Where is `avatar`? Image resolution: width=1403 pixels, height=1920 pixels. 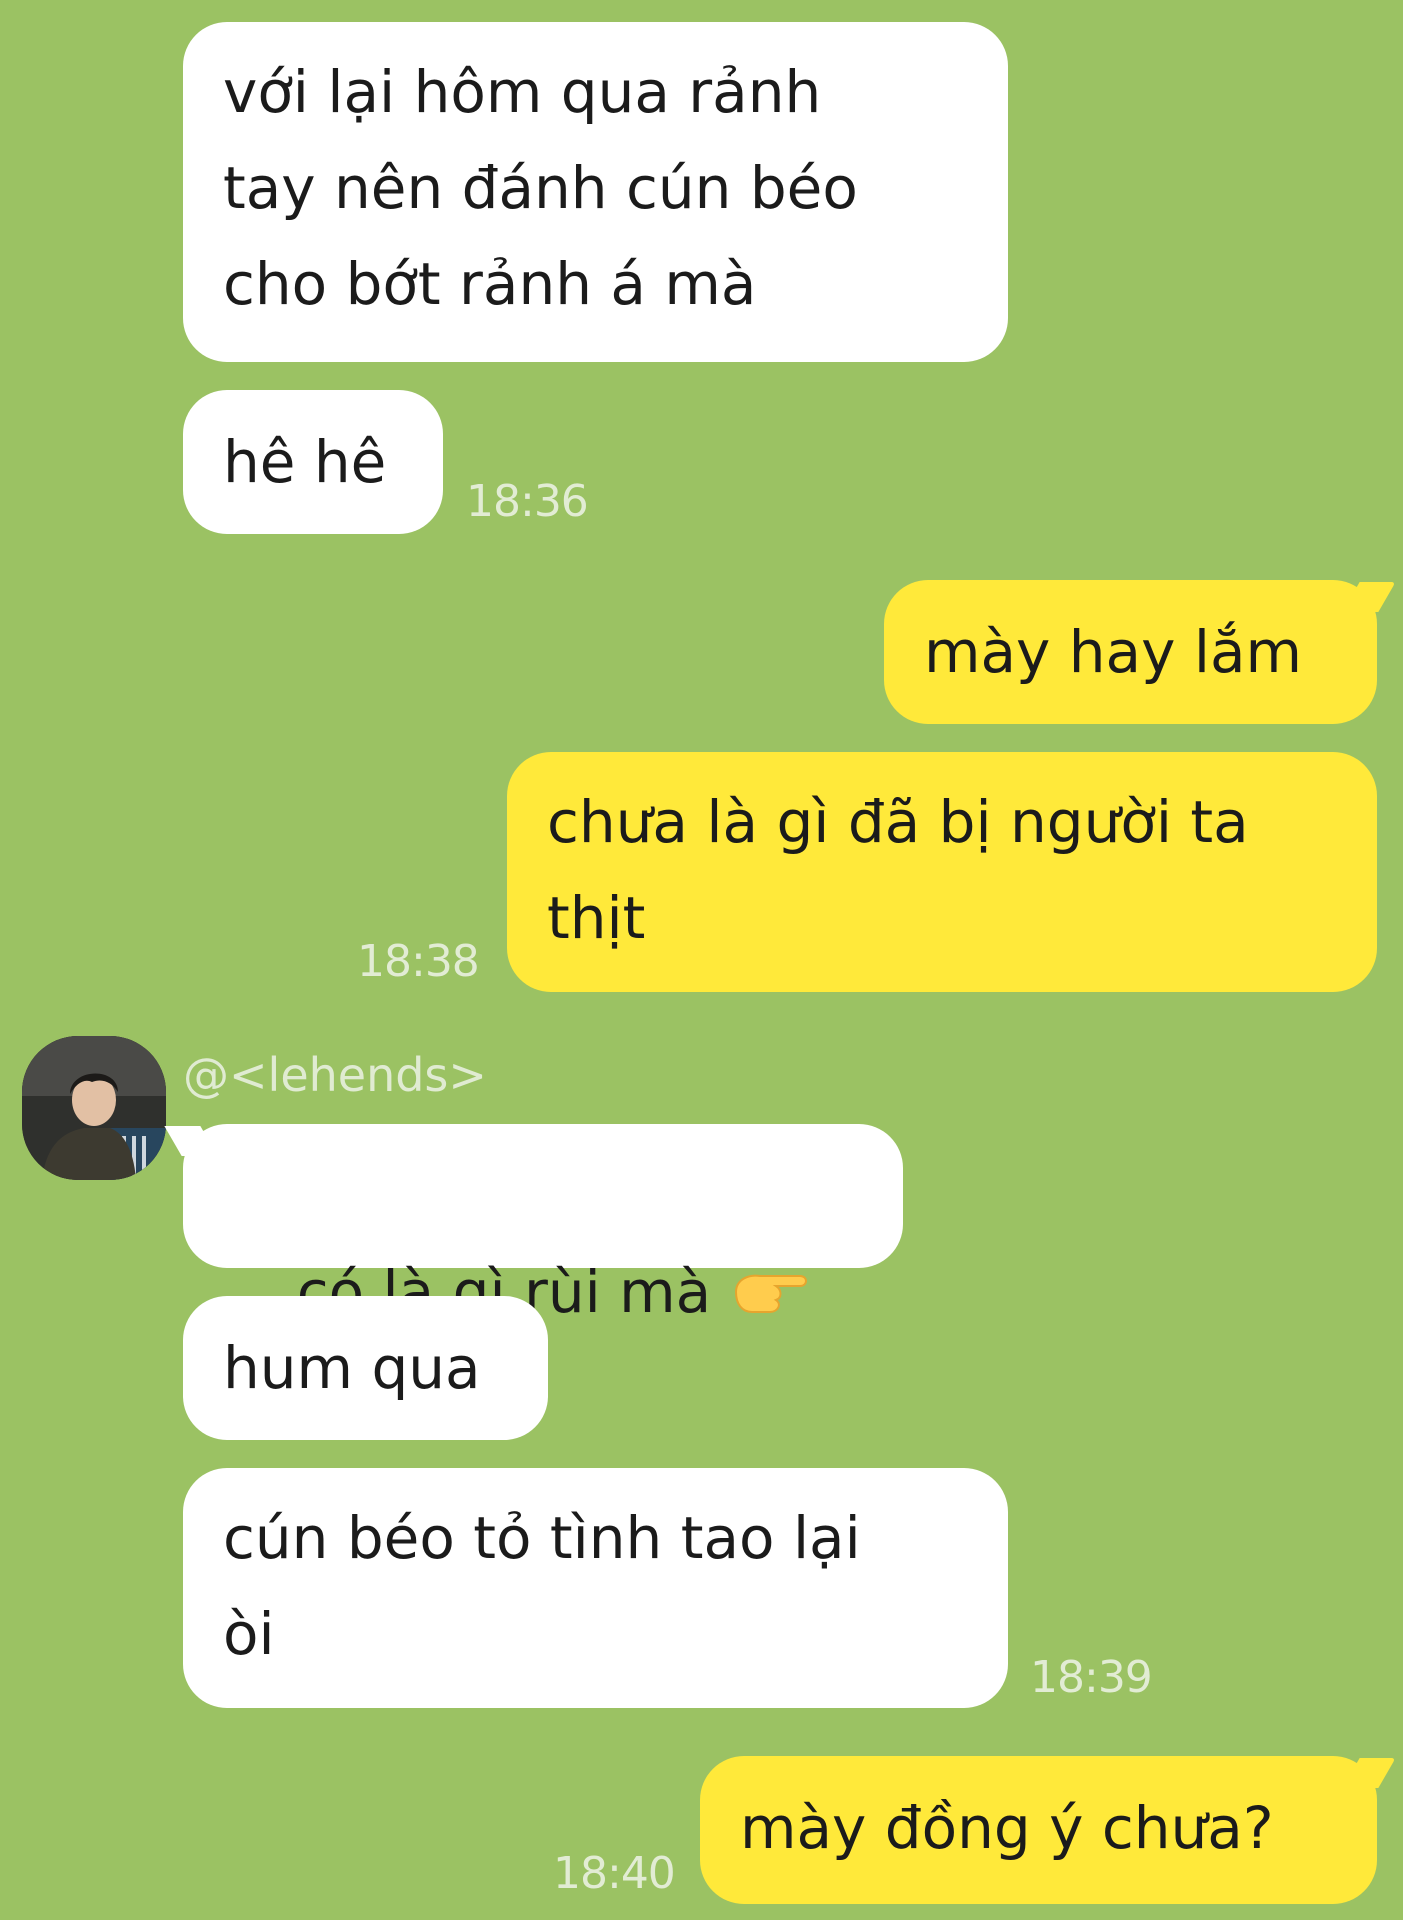
avatar is located at coordinates (94, 1108).